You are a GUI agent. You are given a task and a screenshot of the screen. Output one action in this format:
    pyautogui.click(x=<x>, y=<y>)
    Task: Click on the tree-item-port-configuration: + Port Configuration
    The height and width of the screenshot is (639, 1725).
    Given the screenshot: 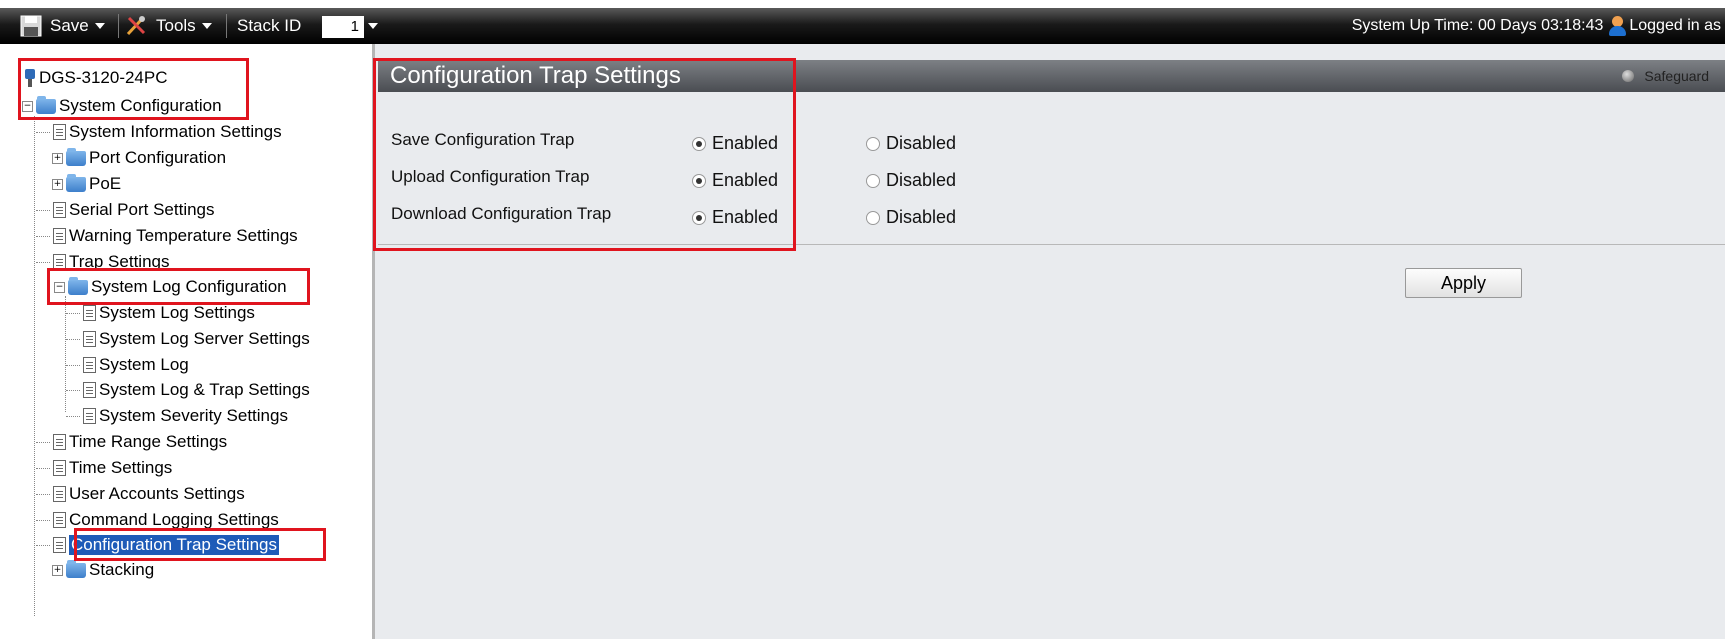 What is the action you would take?
    pyautogui.click(x=139, y=158)
    